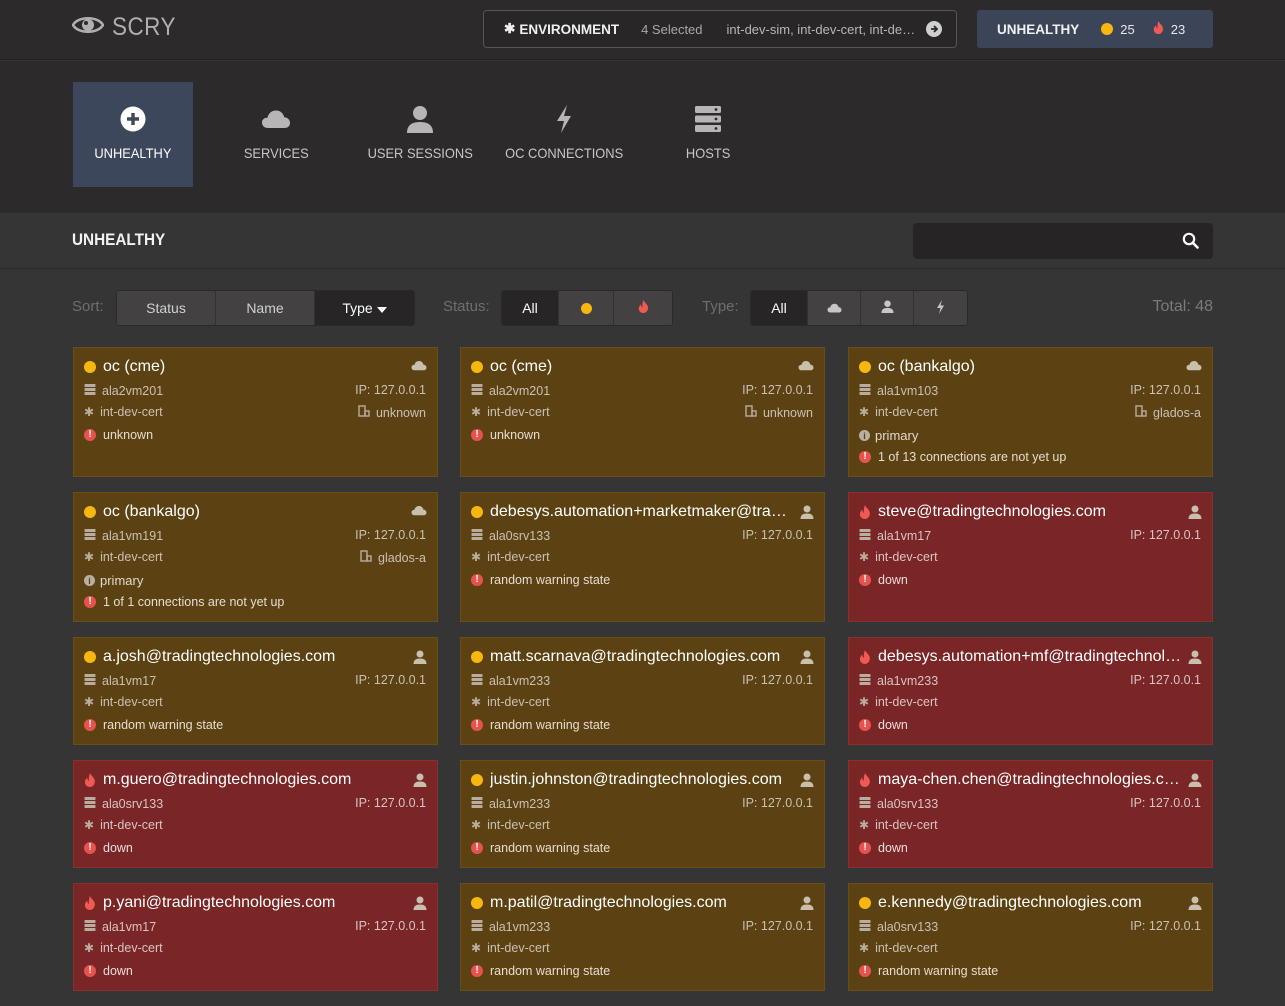 This screenshot has width=1285, height=1006. What do you see at coordinates (510, 391) in the screenshot?
I see `card-host: ala2vm201` at bounding box center [510, 391].